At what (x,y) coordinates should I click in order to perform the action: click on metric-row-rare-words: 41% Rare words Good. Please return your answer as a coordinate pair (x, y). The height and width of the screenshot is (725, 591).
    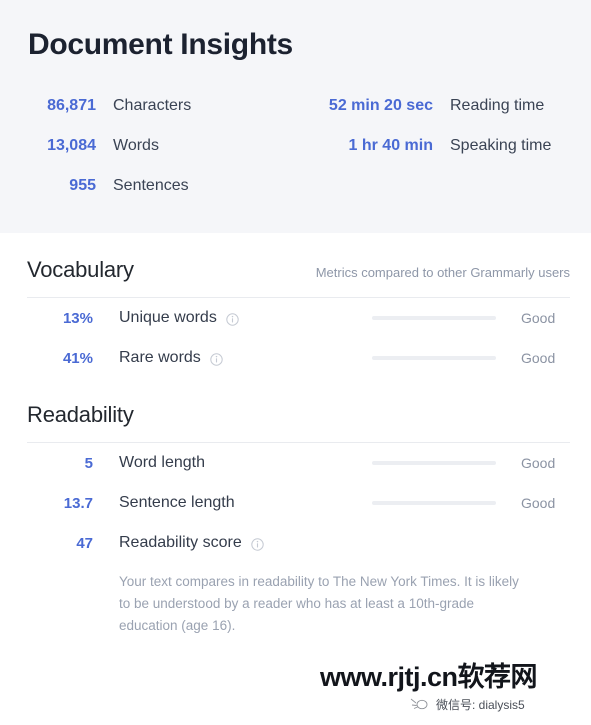
    Looking at the image, I should click on (298, 358).